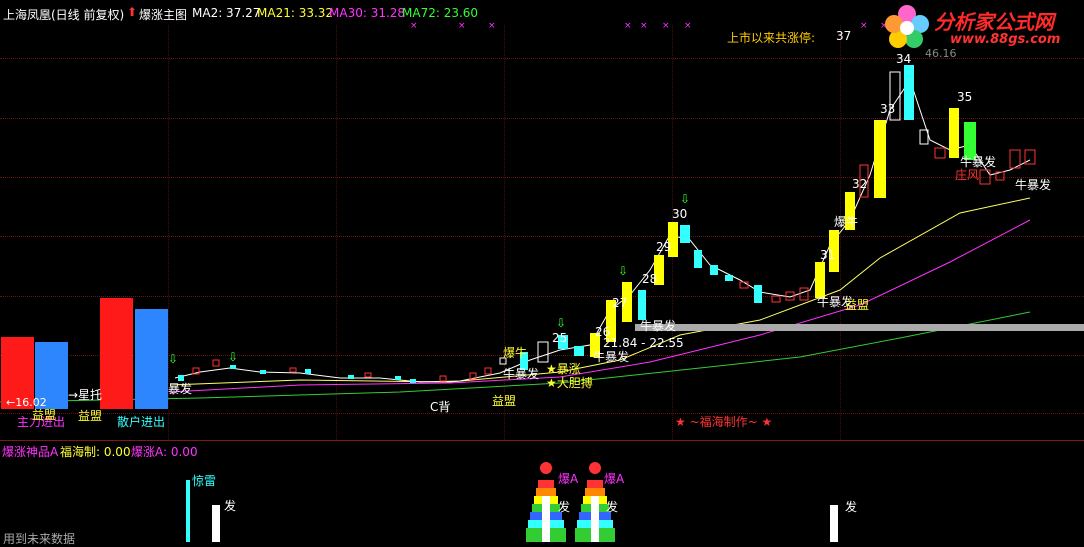 This screenshot has width=1084, height=547. What do you see at coordinates (132, 12) in the screenshot?
I see `arrow-up-icon: ⬆` at bounding box center [132, 12].